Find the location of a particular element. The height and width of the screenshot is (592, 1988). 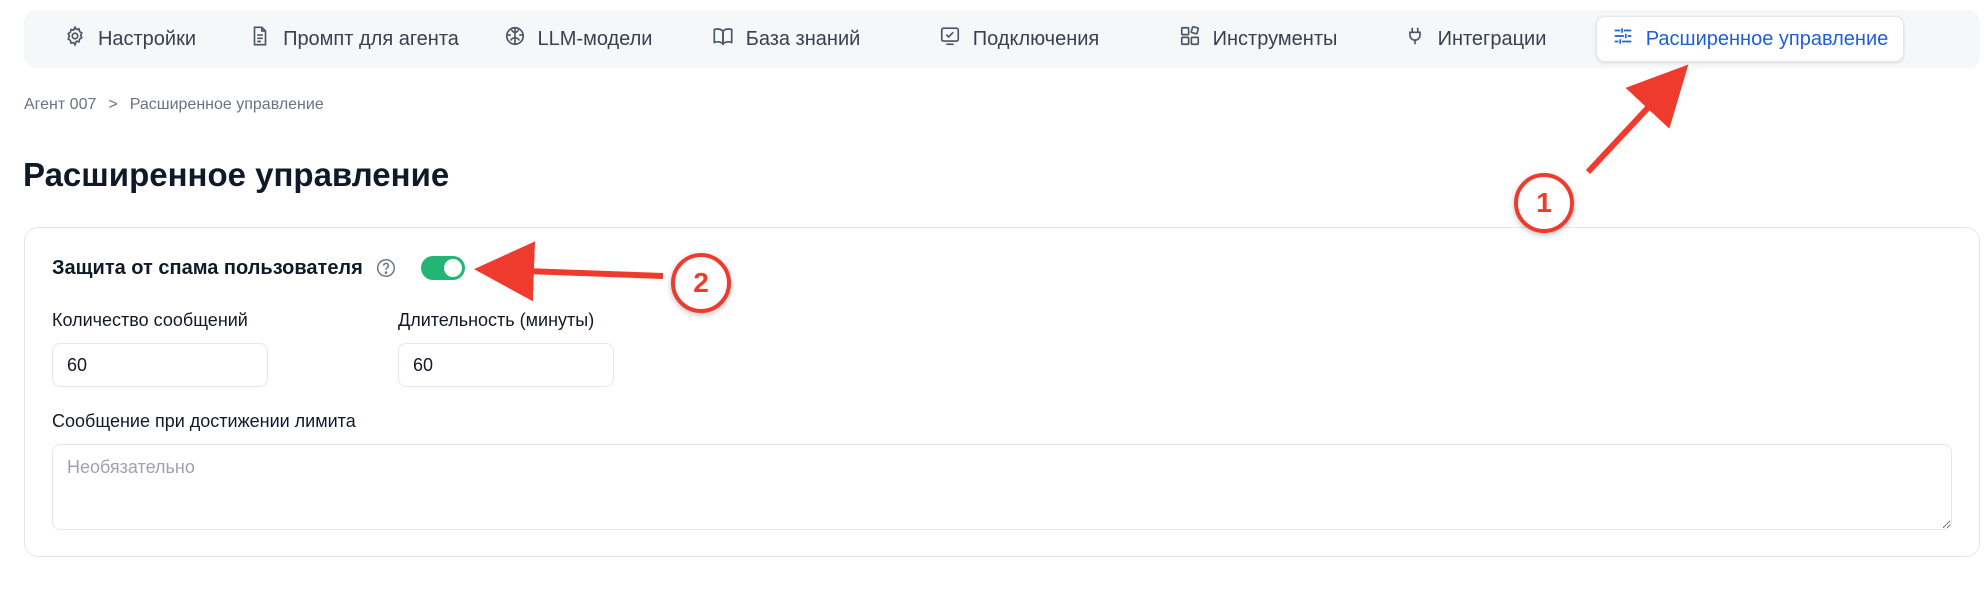

annotation-badge-2: 2 is located at coordinates (701, 283).